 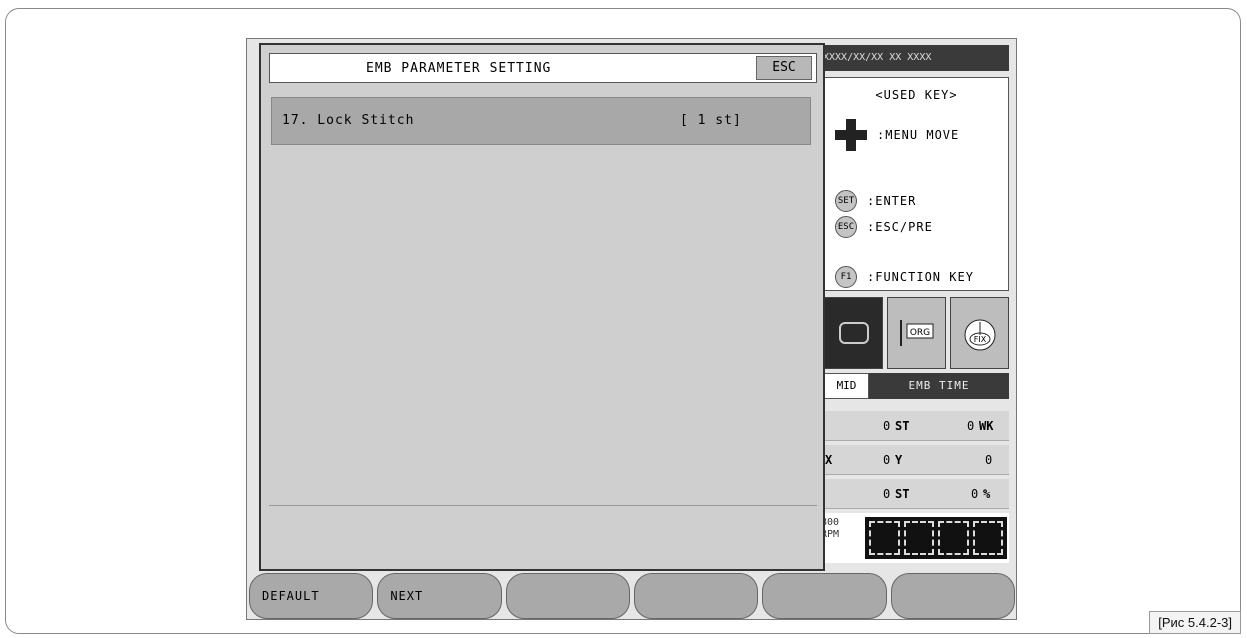 What do you see at coordinates (887, 460) in the screenshot?
I see `x-value: 0` at bounding box center [887, 460].